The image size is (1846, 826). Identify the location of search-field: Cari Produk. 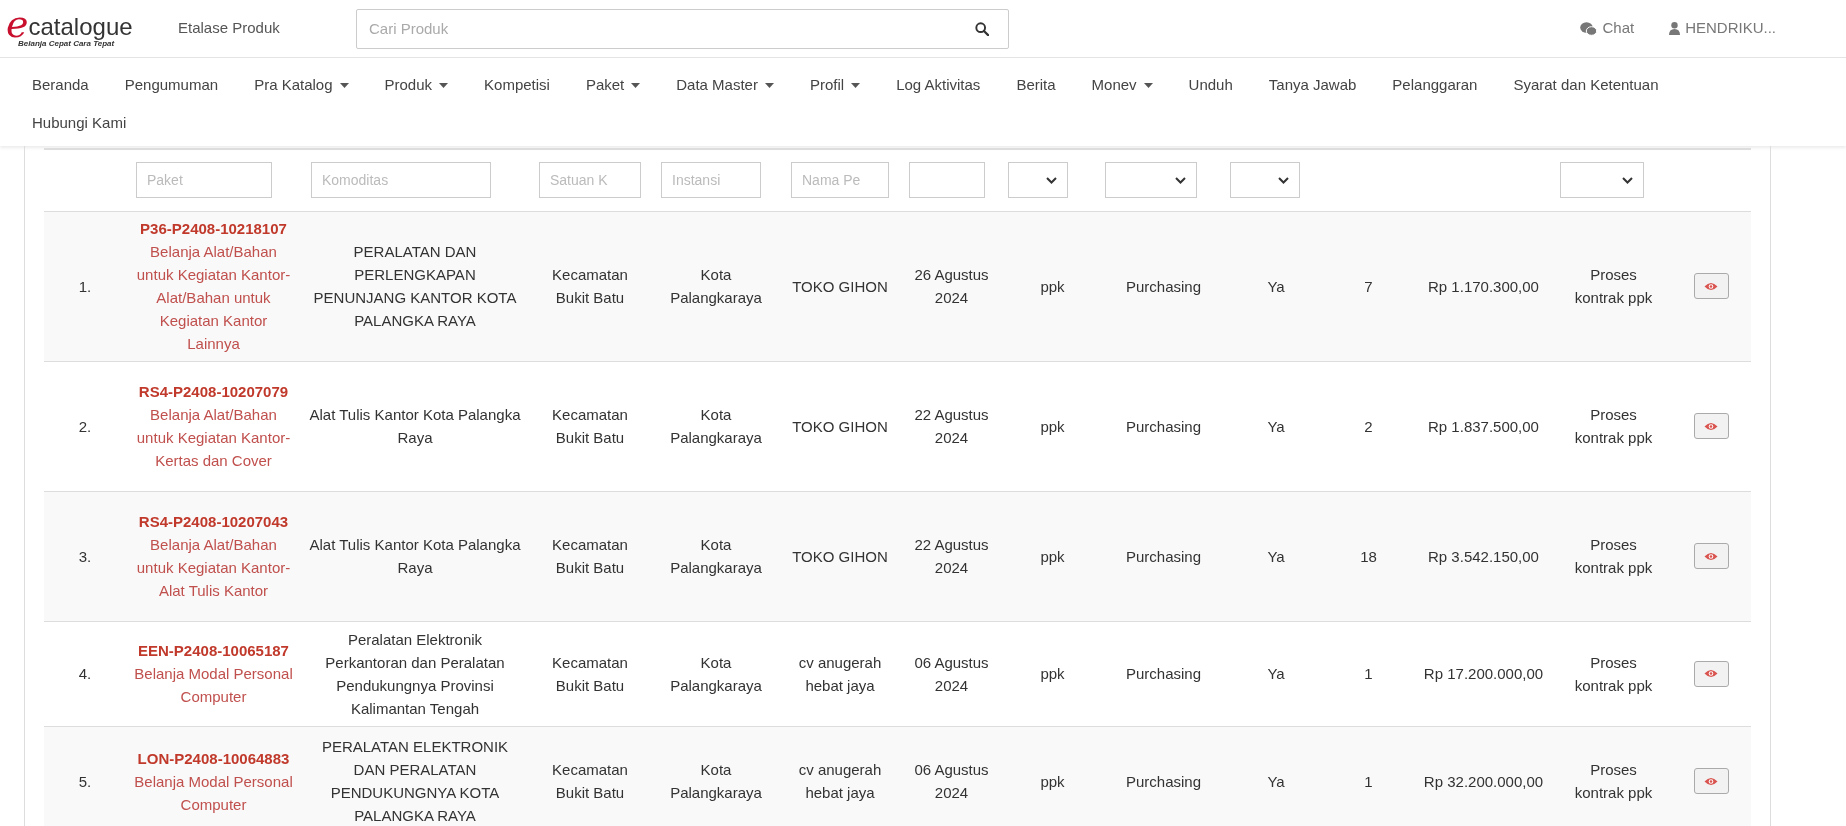
(682, 28).